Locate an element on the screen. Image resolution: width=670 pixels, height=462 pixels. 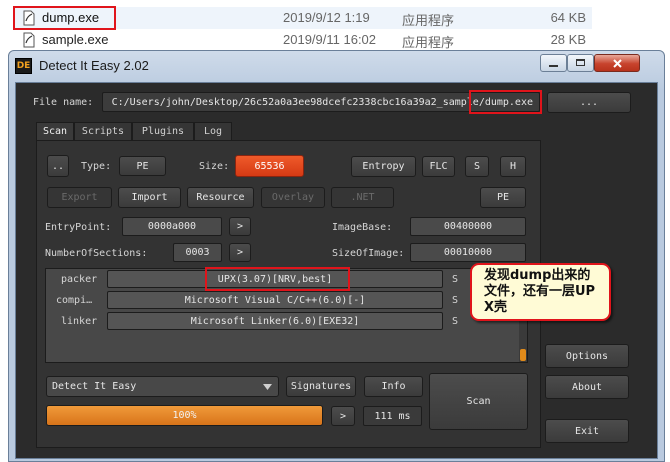
entrypoint-label: EntryPoint: is located at coordinates (78, 227).